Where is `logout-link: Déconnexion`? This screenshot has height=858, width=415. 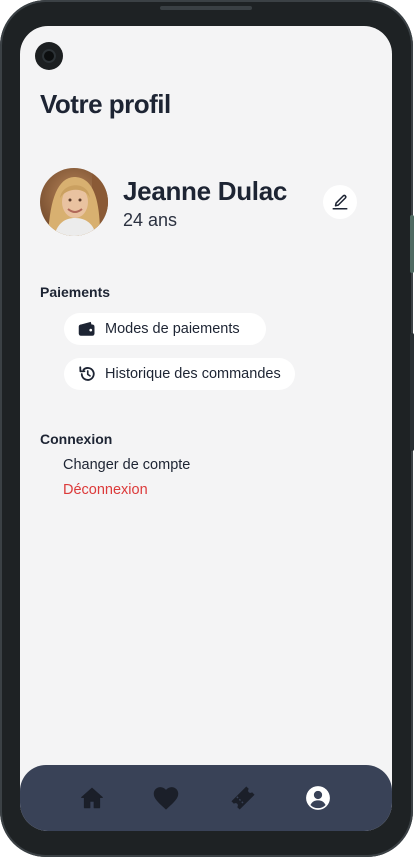 logout-link: Déconnexion is located at coordinates (105, 490).